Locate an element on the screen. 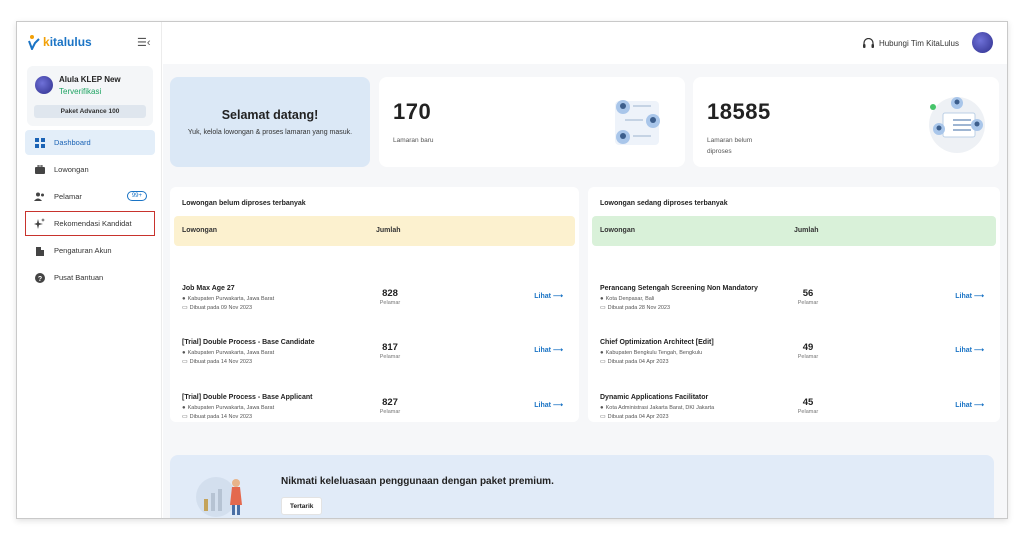 This screenshot has height=537, width=1024. sidebar-item-pengaturan-akun: Pengaturan Akun is located at coordinates (90, 250).